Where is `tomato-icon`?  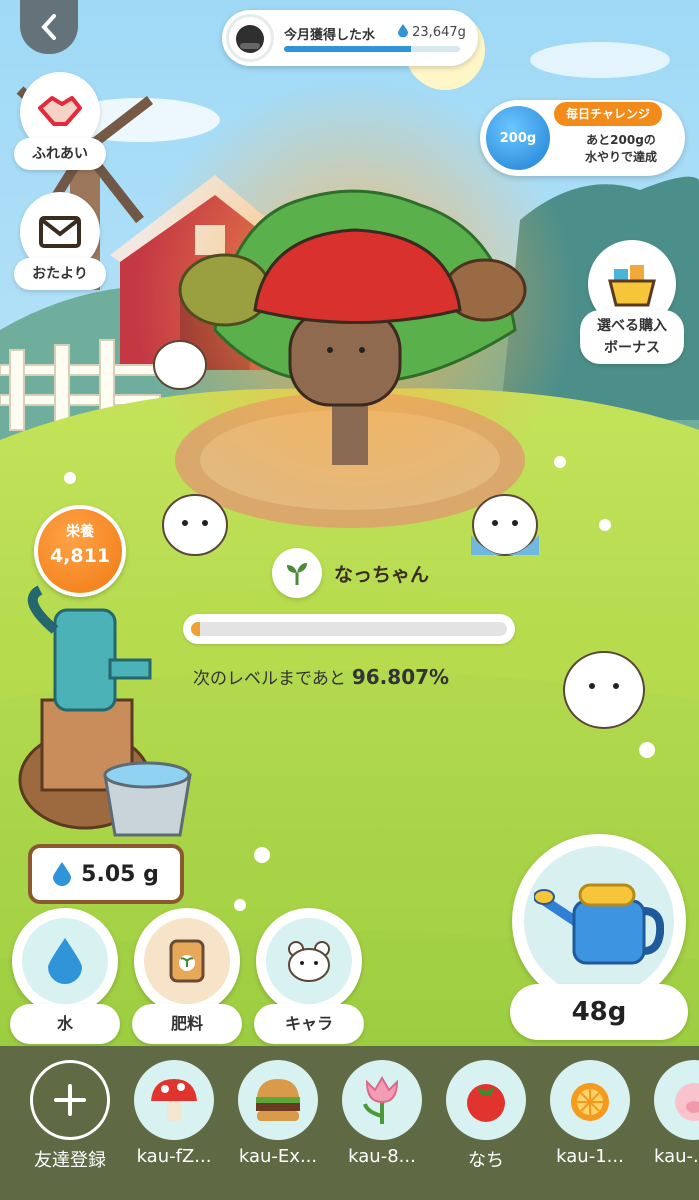 tomato-icon is located at coordinates (486, 1103).